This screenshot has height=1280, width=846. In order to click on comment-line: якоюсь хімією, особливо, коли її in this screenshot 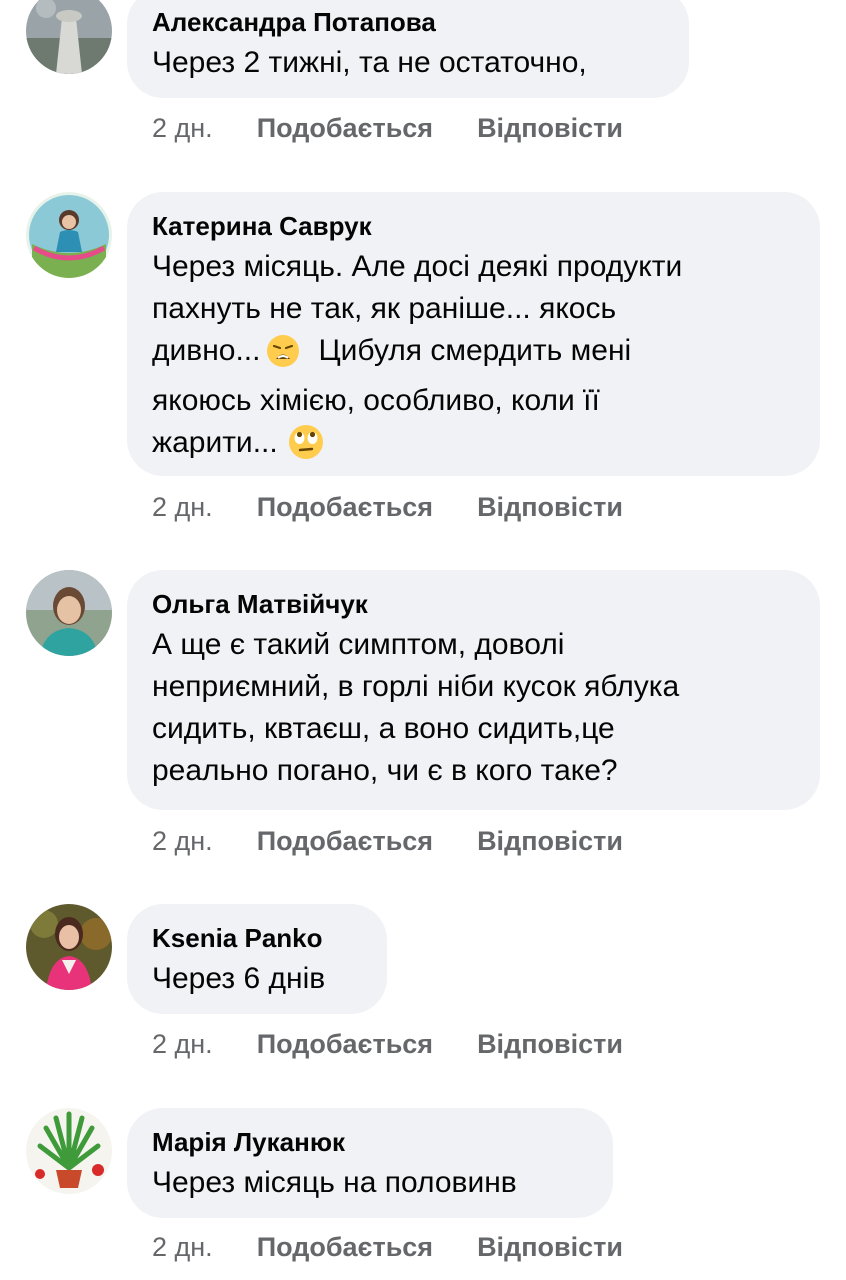, I will do `click(376, 400)`.